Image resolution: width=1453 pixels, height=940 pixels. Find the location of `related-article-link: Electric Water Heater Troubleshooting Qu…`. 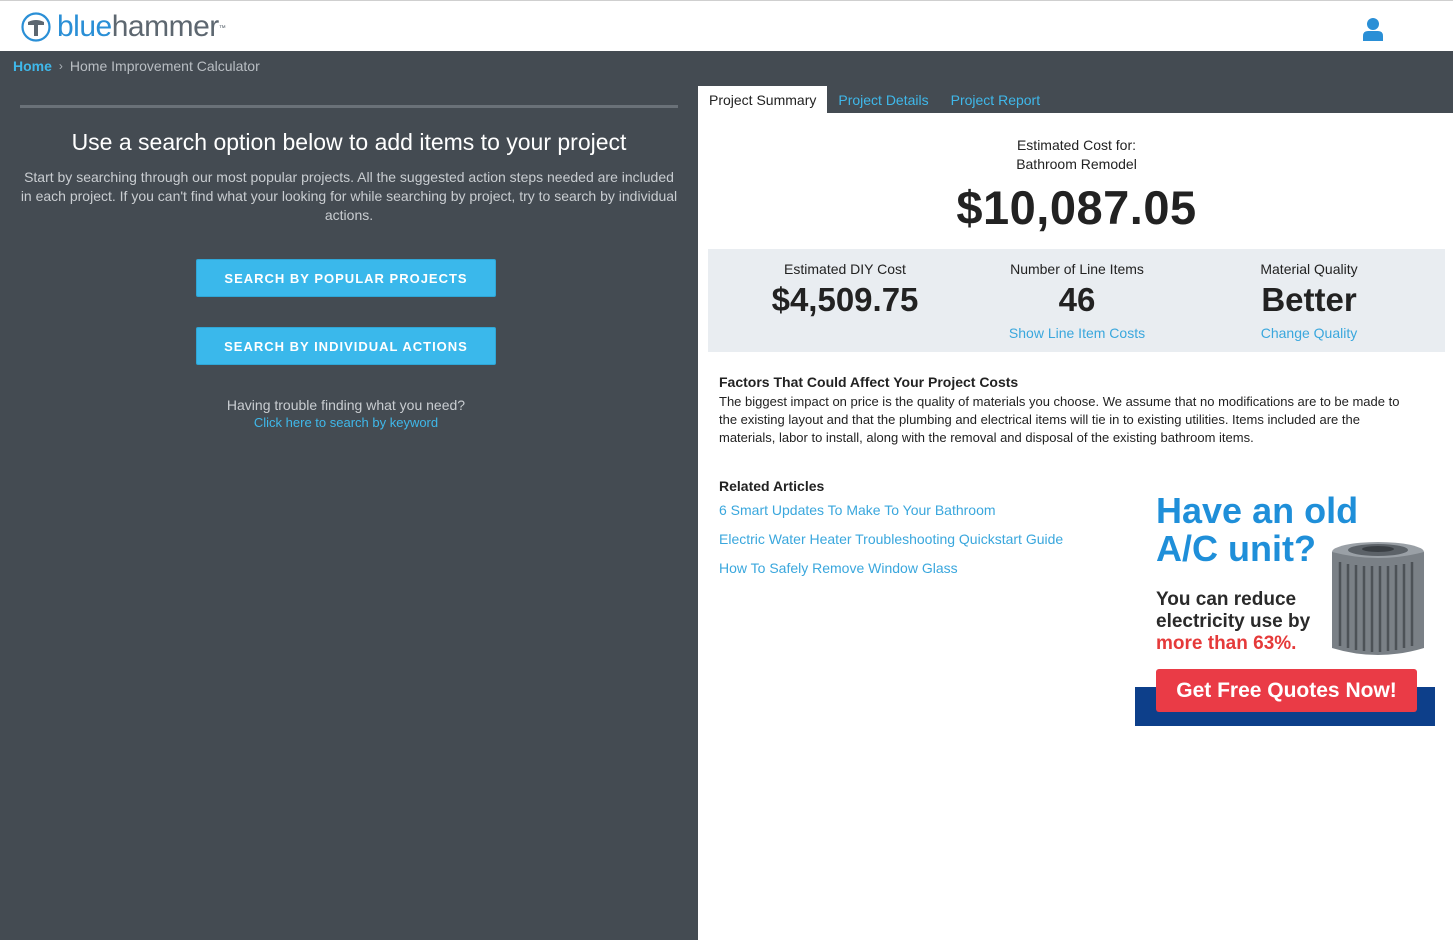

related-article-link: Electric Water Heater Troubleshooting Qu… is located at coordinates (891, 539).